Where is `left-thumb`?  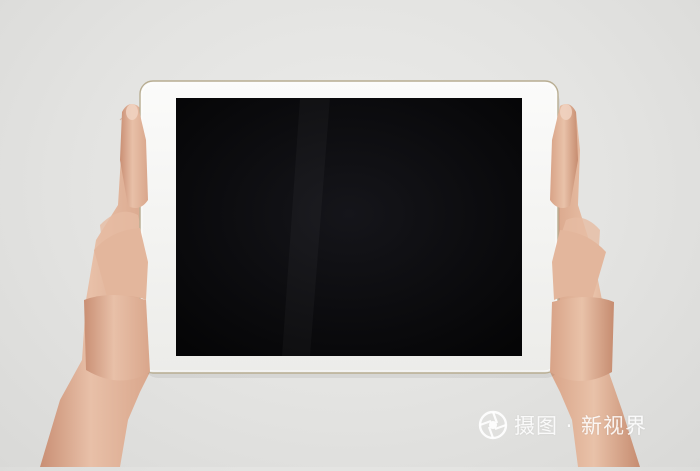
left-thumb is located at coordinates (117, 242).